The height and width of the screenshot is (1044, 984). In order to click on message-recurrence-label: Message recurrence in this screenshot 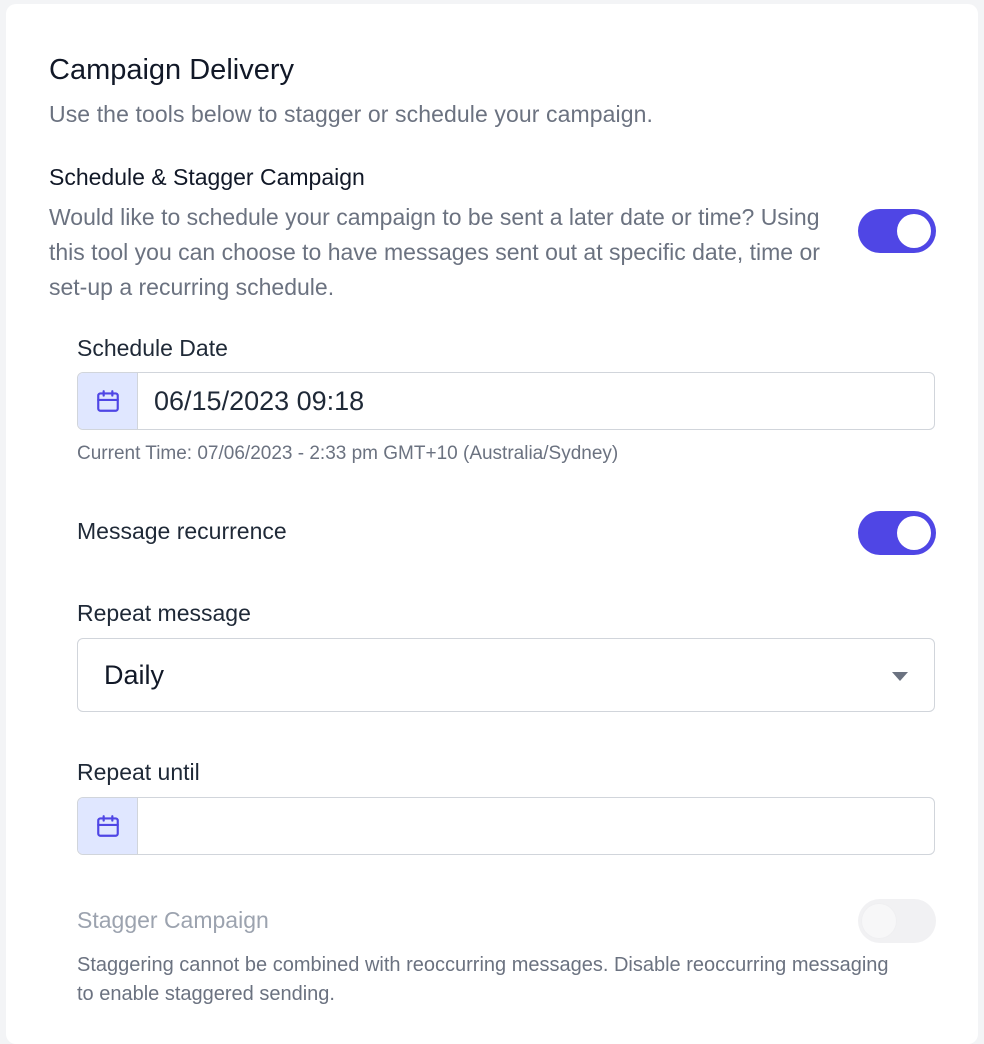, I will do `click(182, 531)`.